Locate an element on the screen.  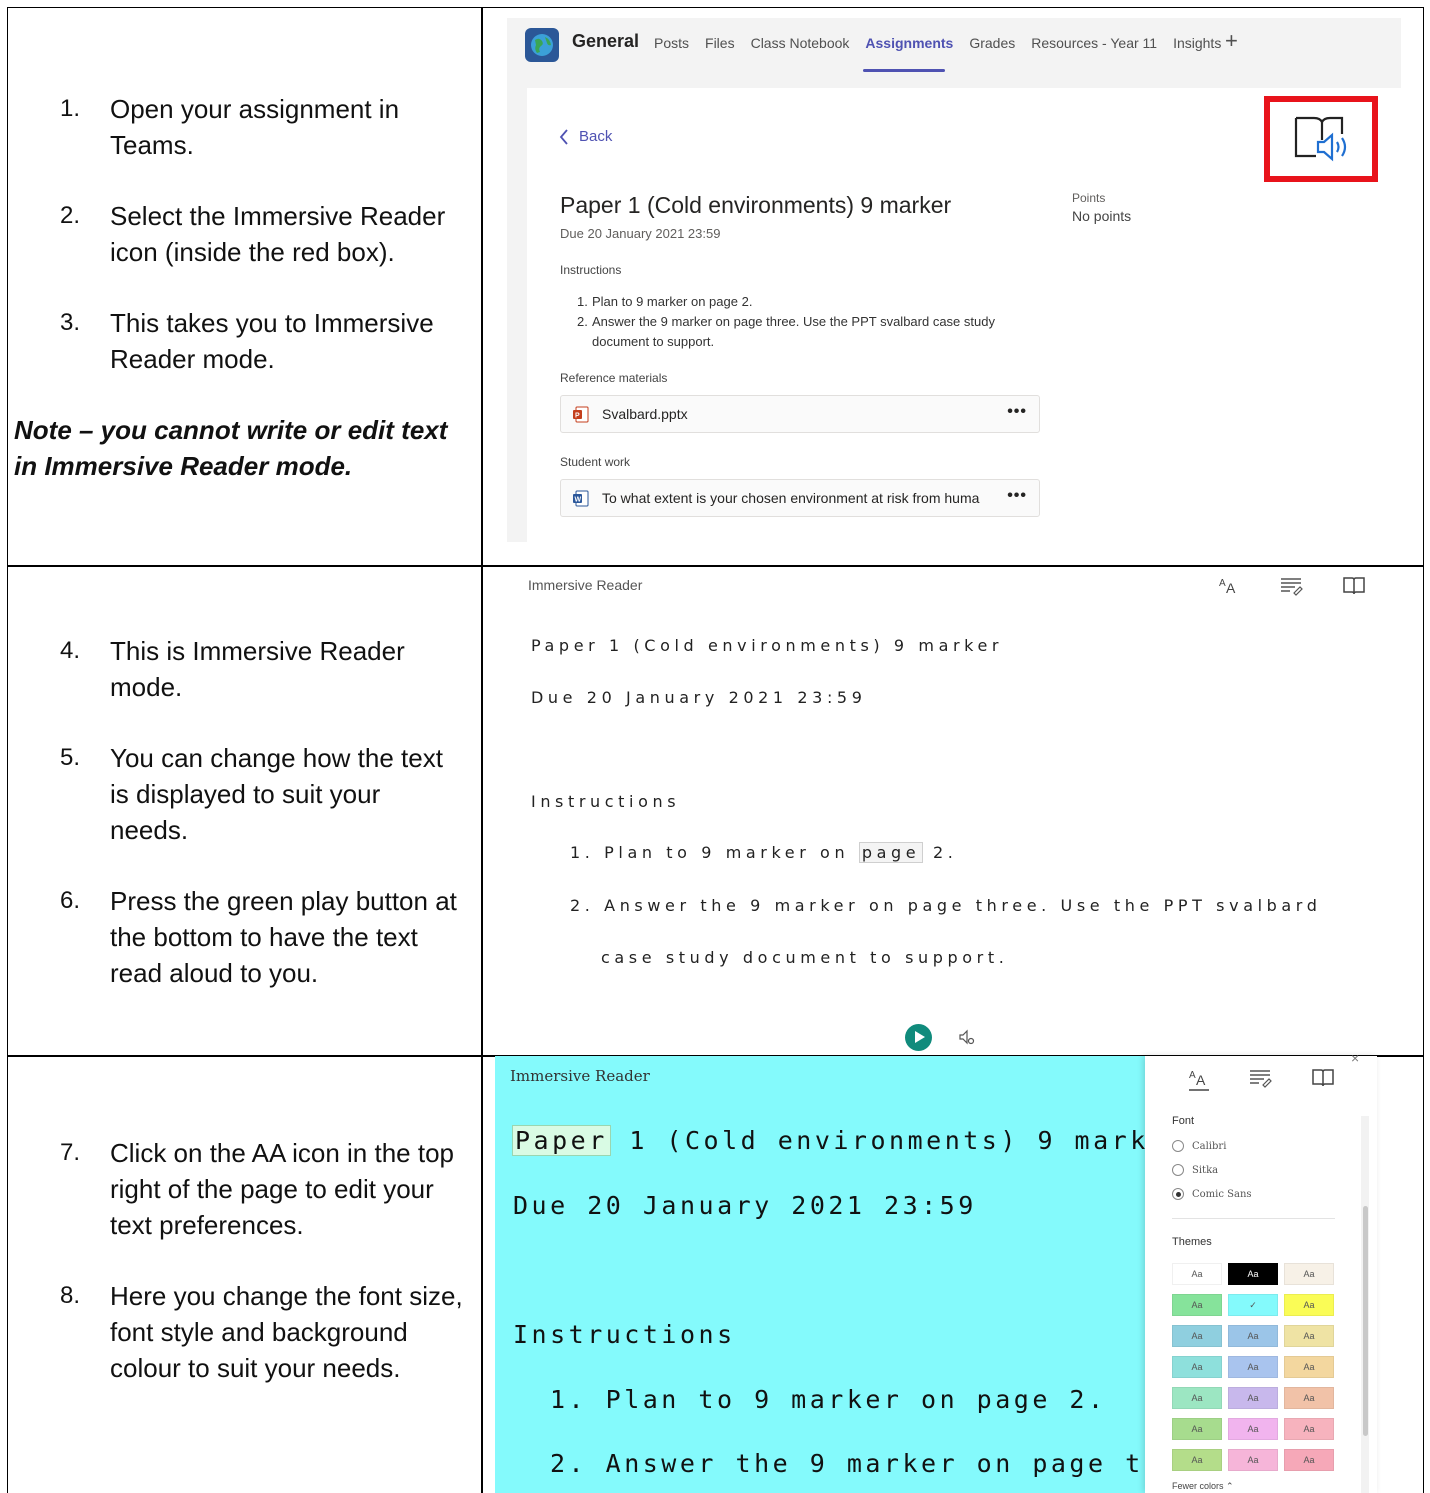
font-option-calibri: Calibri is located at coordinates (1199, 1146).